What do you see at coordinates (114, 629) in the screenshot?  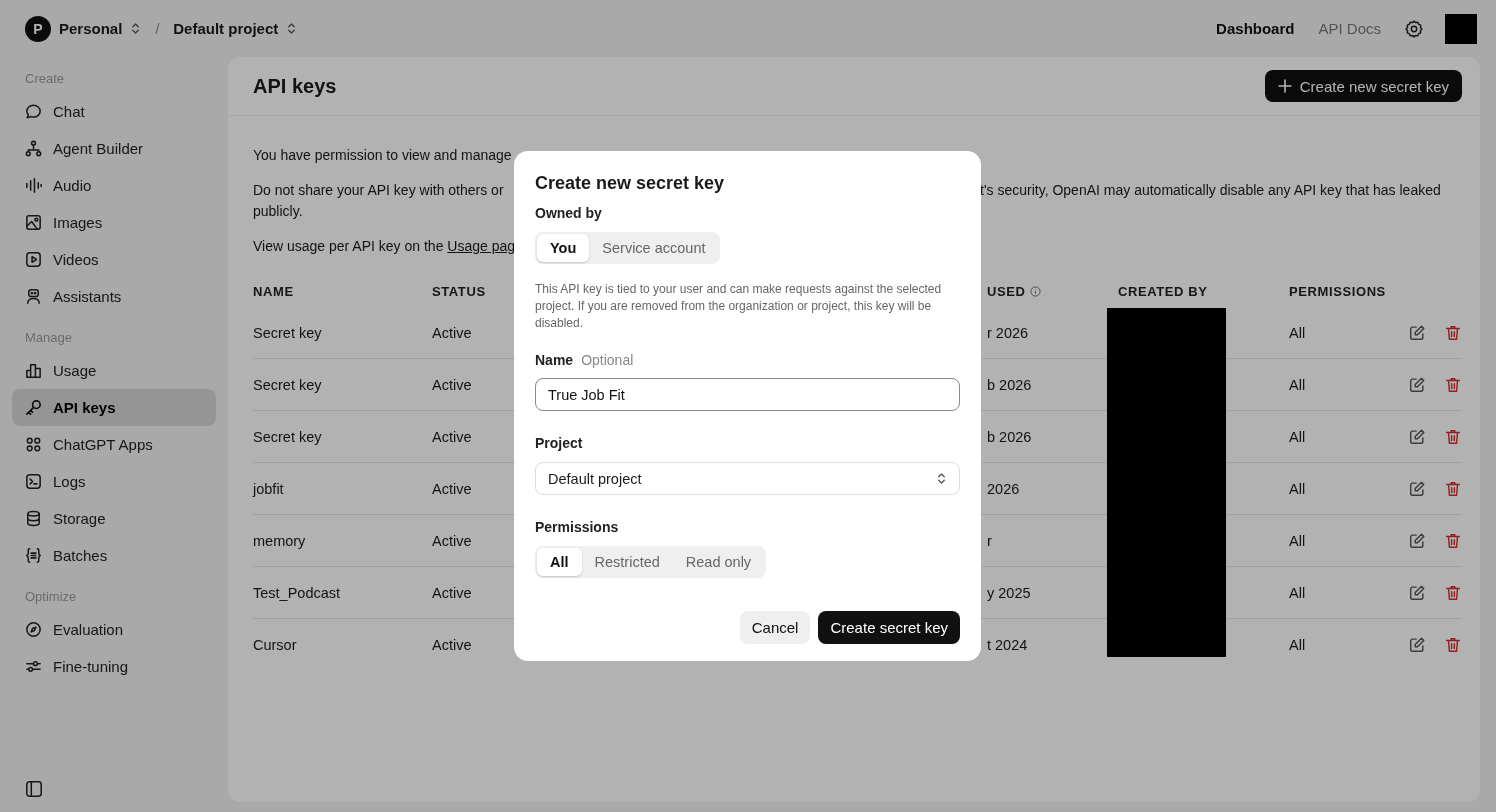 I see `sidebar-item: Evaluation` at bounding box center [114, 629].